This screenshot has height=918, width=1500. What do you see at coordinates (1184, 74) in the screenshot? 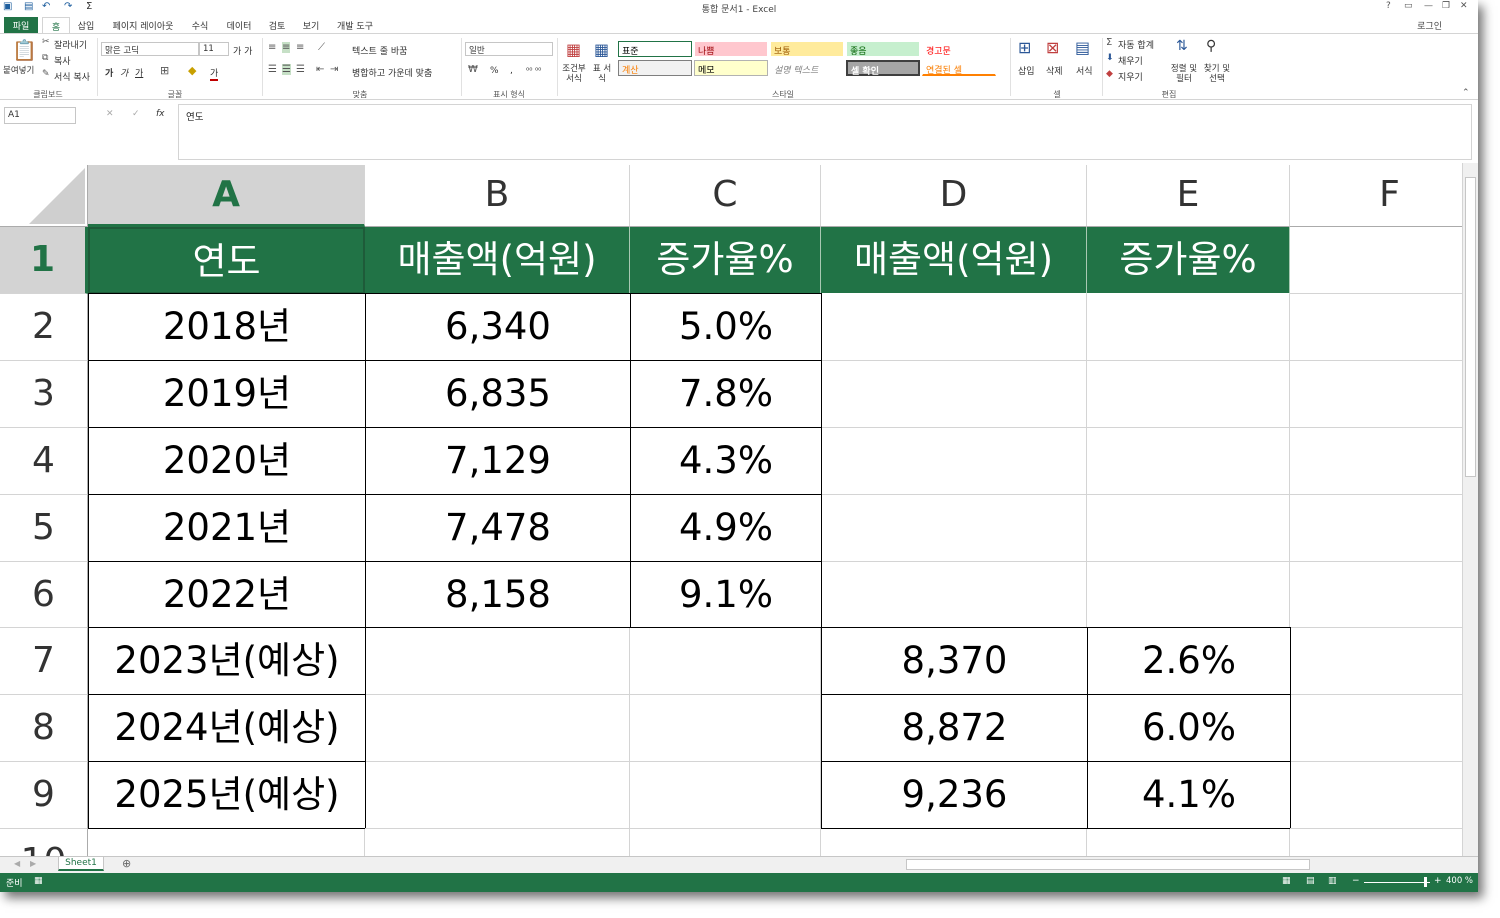
I see `sort-filter-button: 정렬 및 필터` at bounding box center [1184, 74].